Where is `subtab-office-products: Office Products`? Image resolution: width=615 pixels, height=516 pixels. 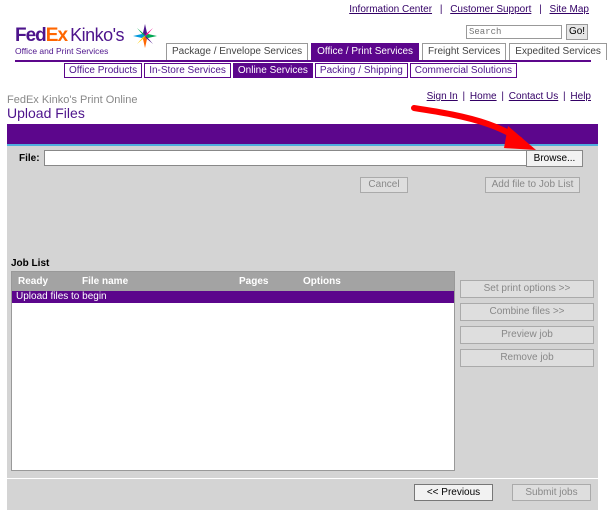 subtab-office-products: Office Products is located at coordinates (103, 70).